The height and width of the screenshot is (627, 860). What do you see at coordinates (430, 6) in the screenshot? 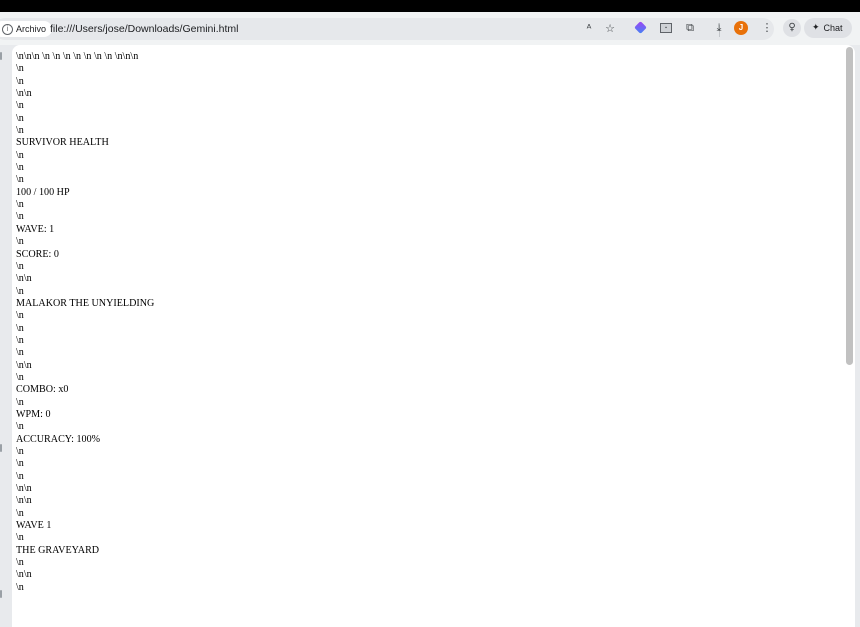
I see `window-top-bar` at bounding box center [430, 6].